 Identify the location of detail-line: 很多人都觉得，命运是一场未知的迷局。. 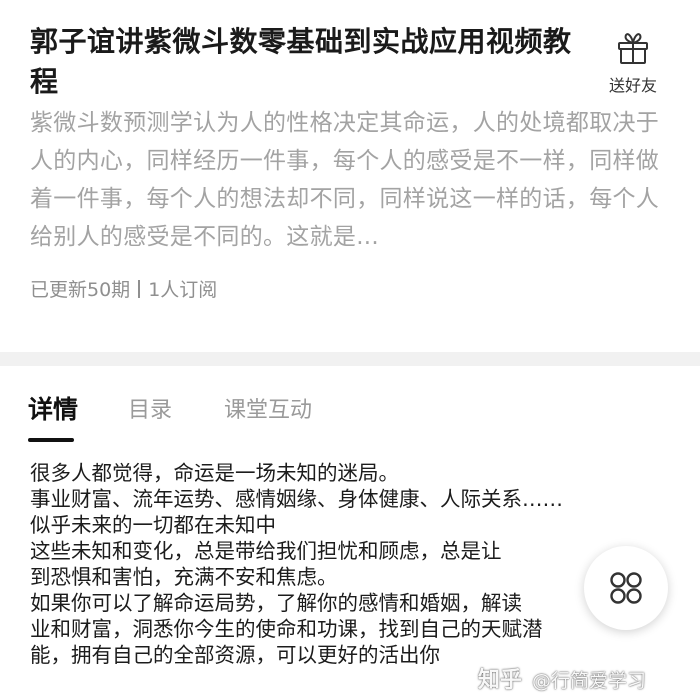
(214, 473).